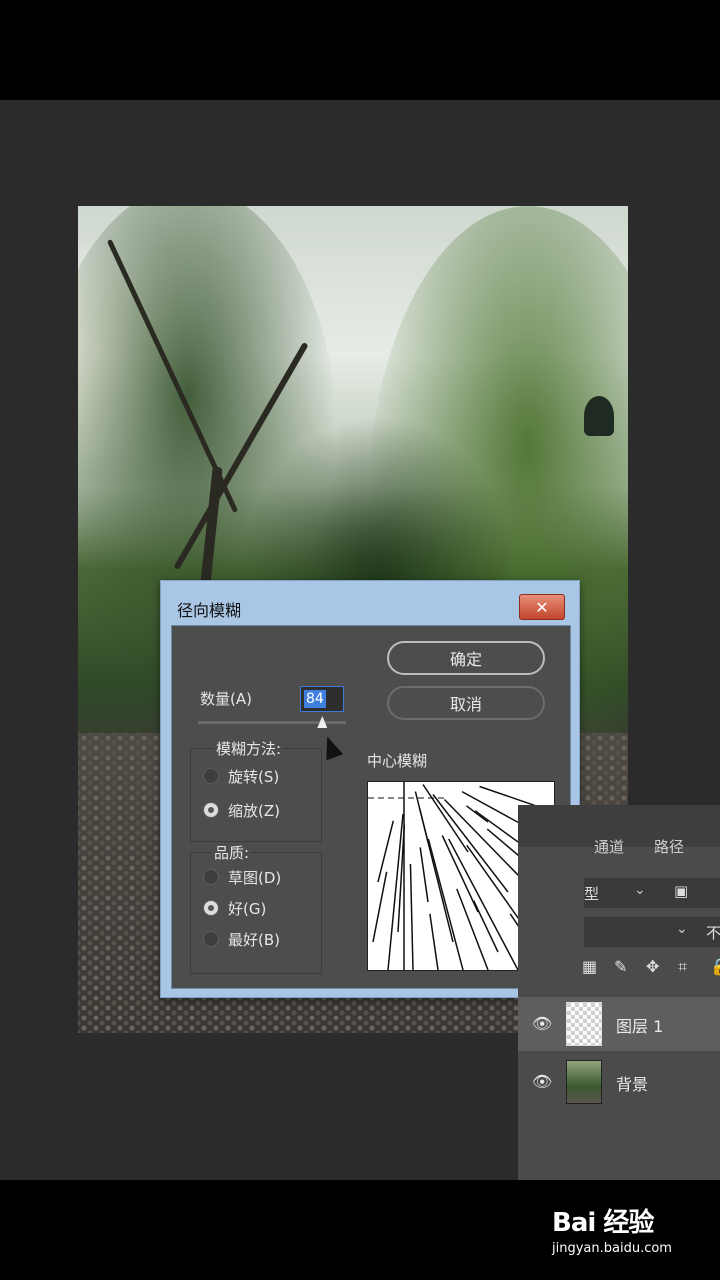 This screenshot has width=720, height=1280. Describe the element at coordinates (211, 776) in the screenshot. I see `radio-spin` at that location.